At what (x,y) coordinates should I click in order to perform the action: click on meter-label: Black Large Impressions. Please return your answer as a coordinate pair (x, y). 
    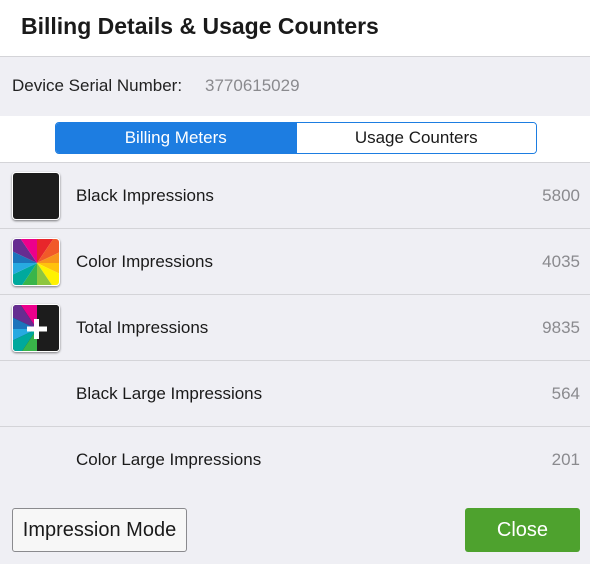
    Looking at the image, I should click on (169, 393).